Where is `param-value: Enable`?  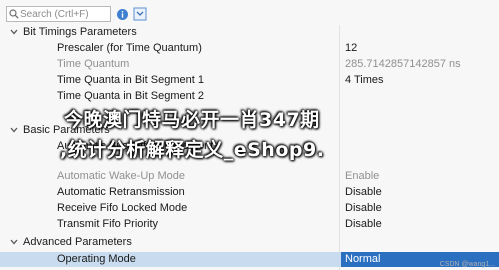 param-value: Enable is located at coordinates (362, 176).